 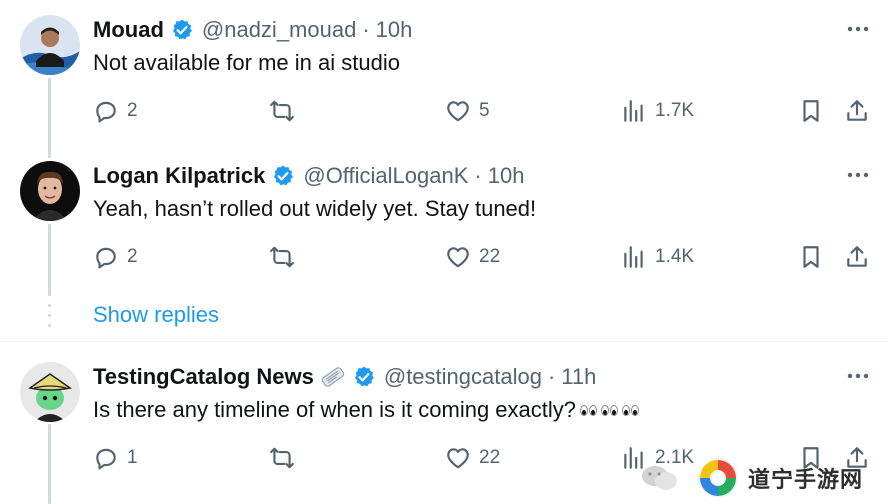 I want to click on author-handle: @nadzi_mouad, so click(x=279, y=30).